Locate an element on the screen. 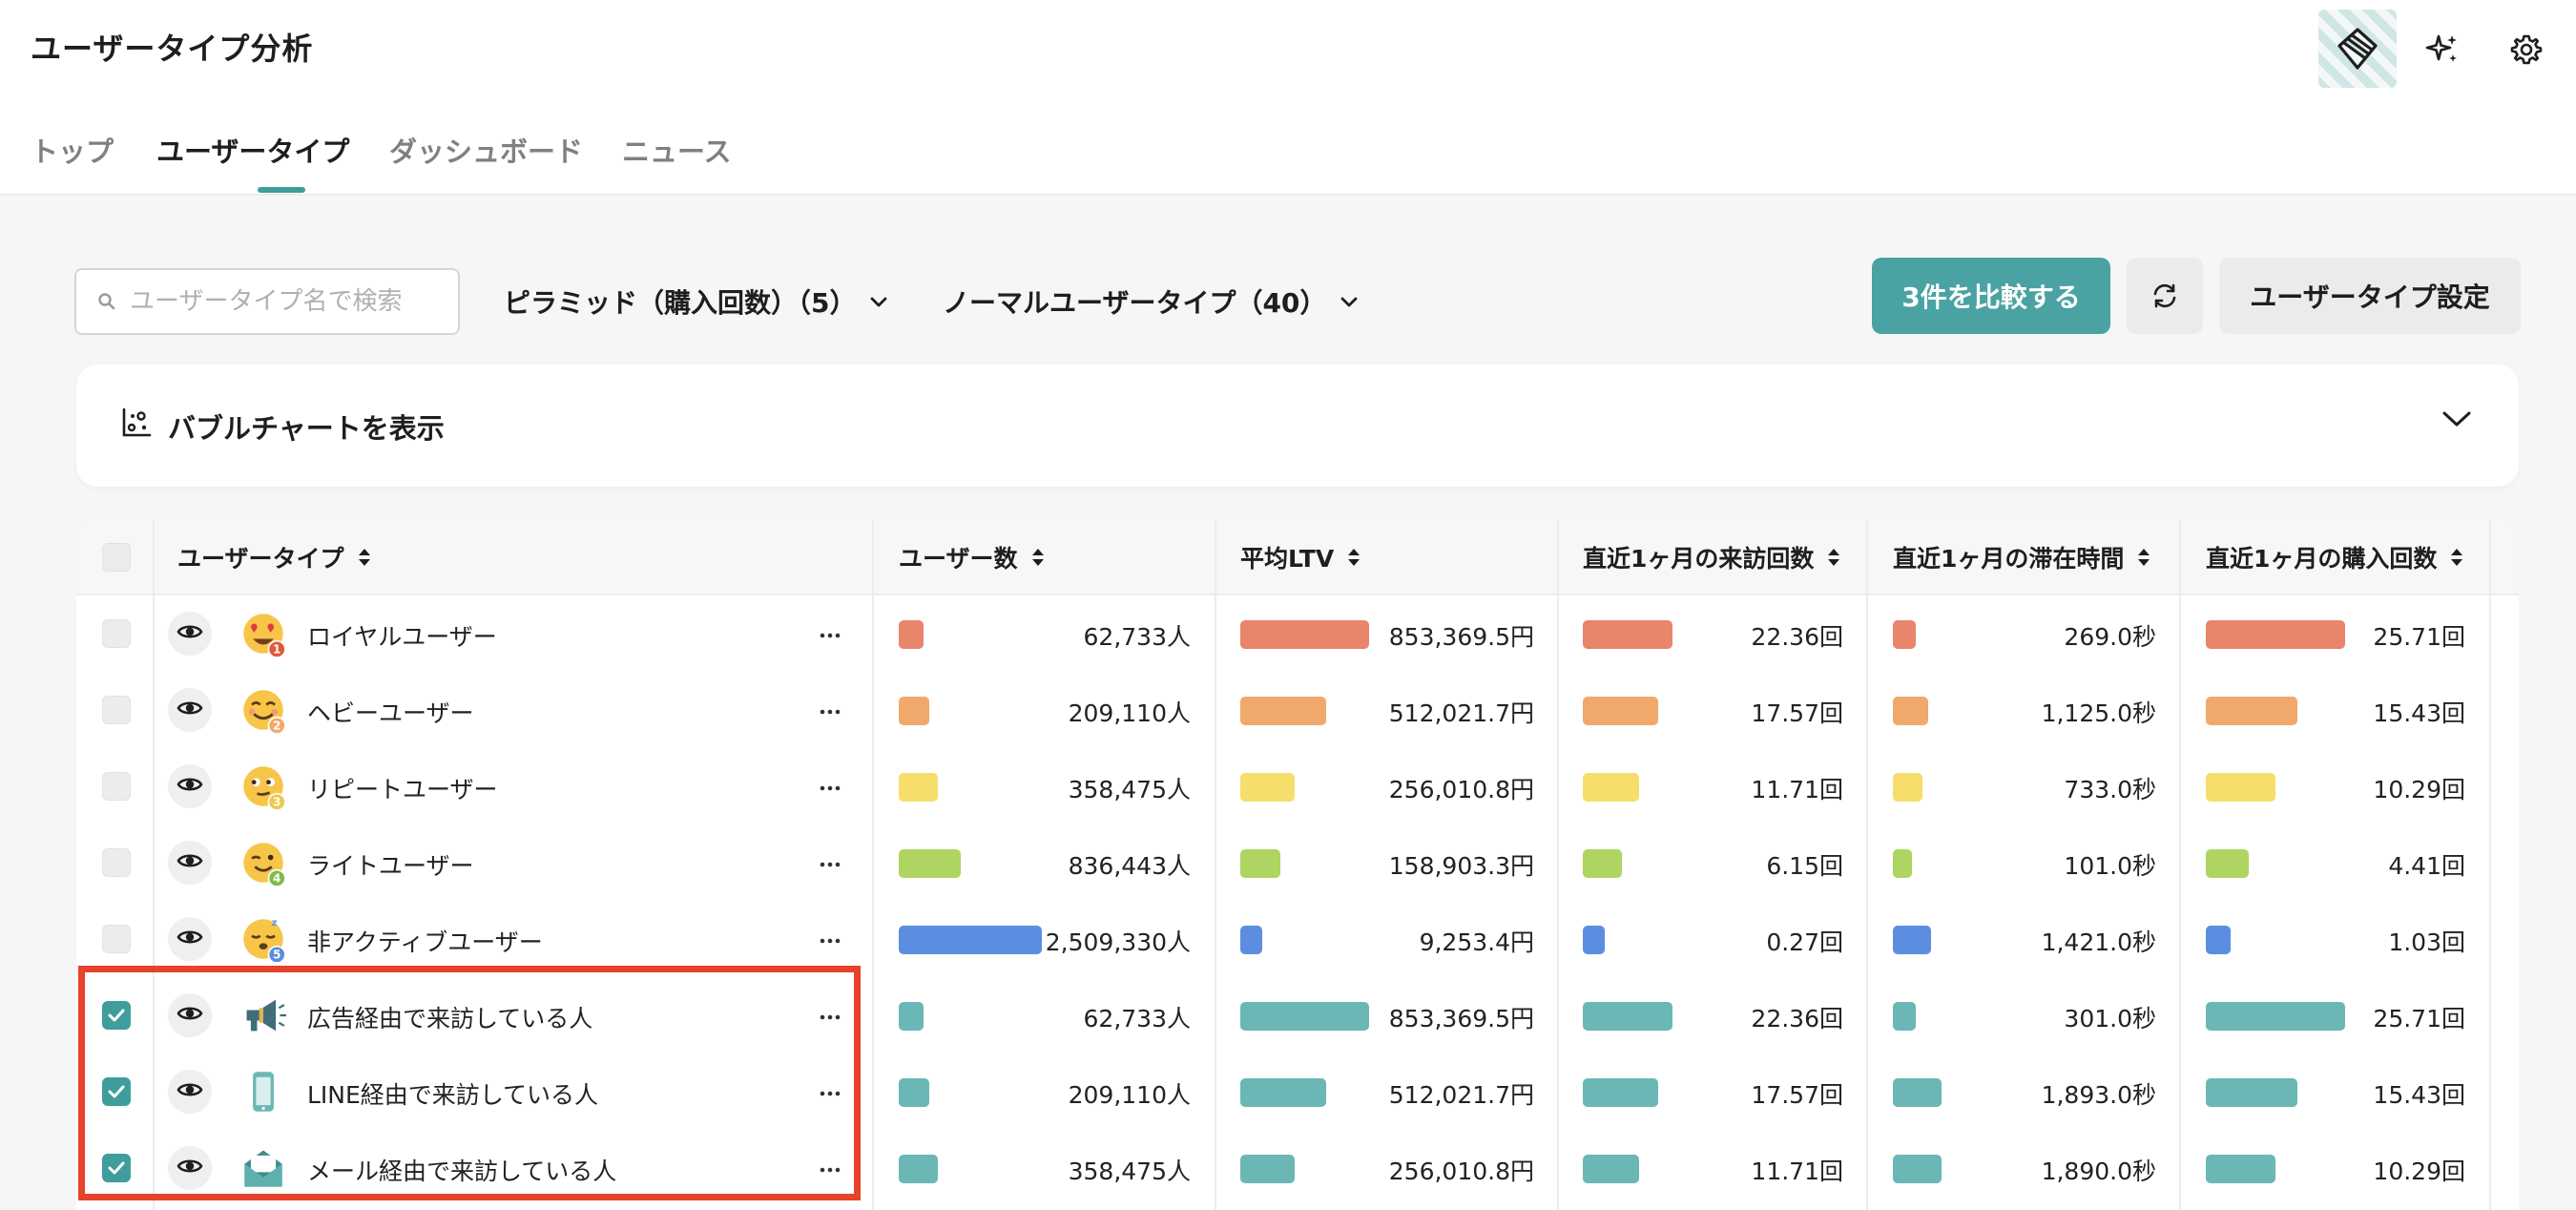 The width and height of the screenshot is (2576, 1210). normal-type-dropdown: ノーマルユーザータイプ（40） is located at coordinates (1151, 301).